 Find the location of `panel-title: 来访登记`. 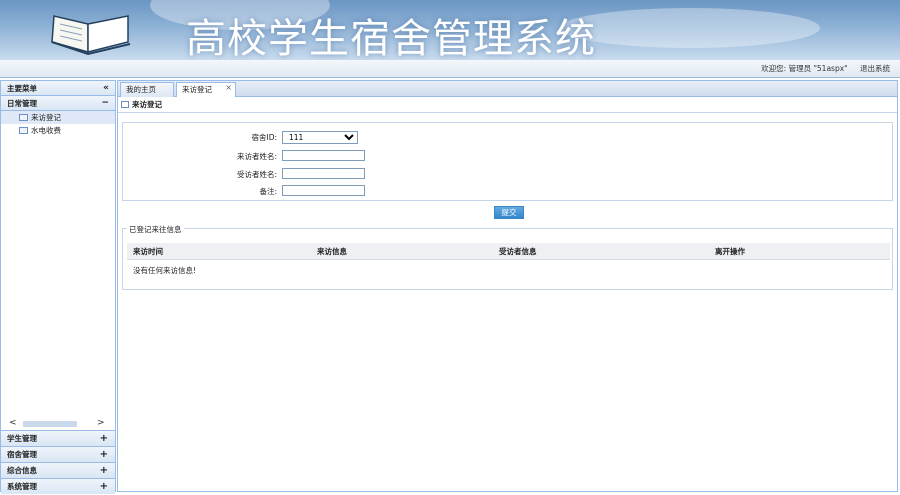

panel-title: 来访登记 is located at coordinates (147, 104).